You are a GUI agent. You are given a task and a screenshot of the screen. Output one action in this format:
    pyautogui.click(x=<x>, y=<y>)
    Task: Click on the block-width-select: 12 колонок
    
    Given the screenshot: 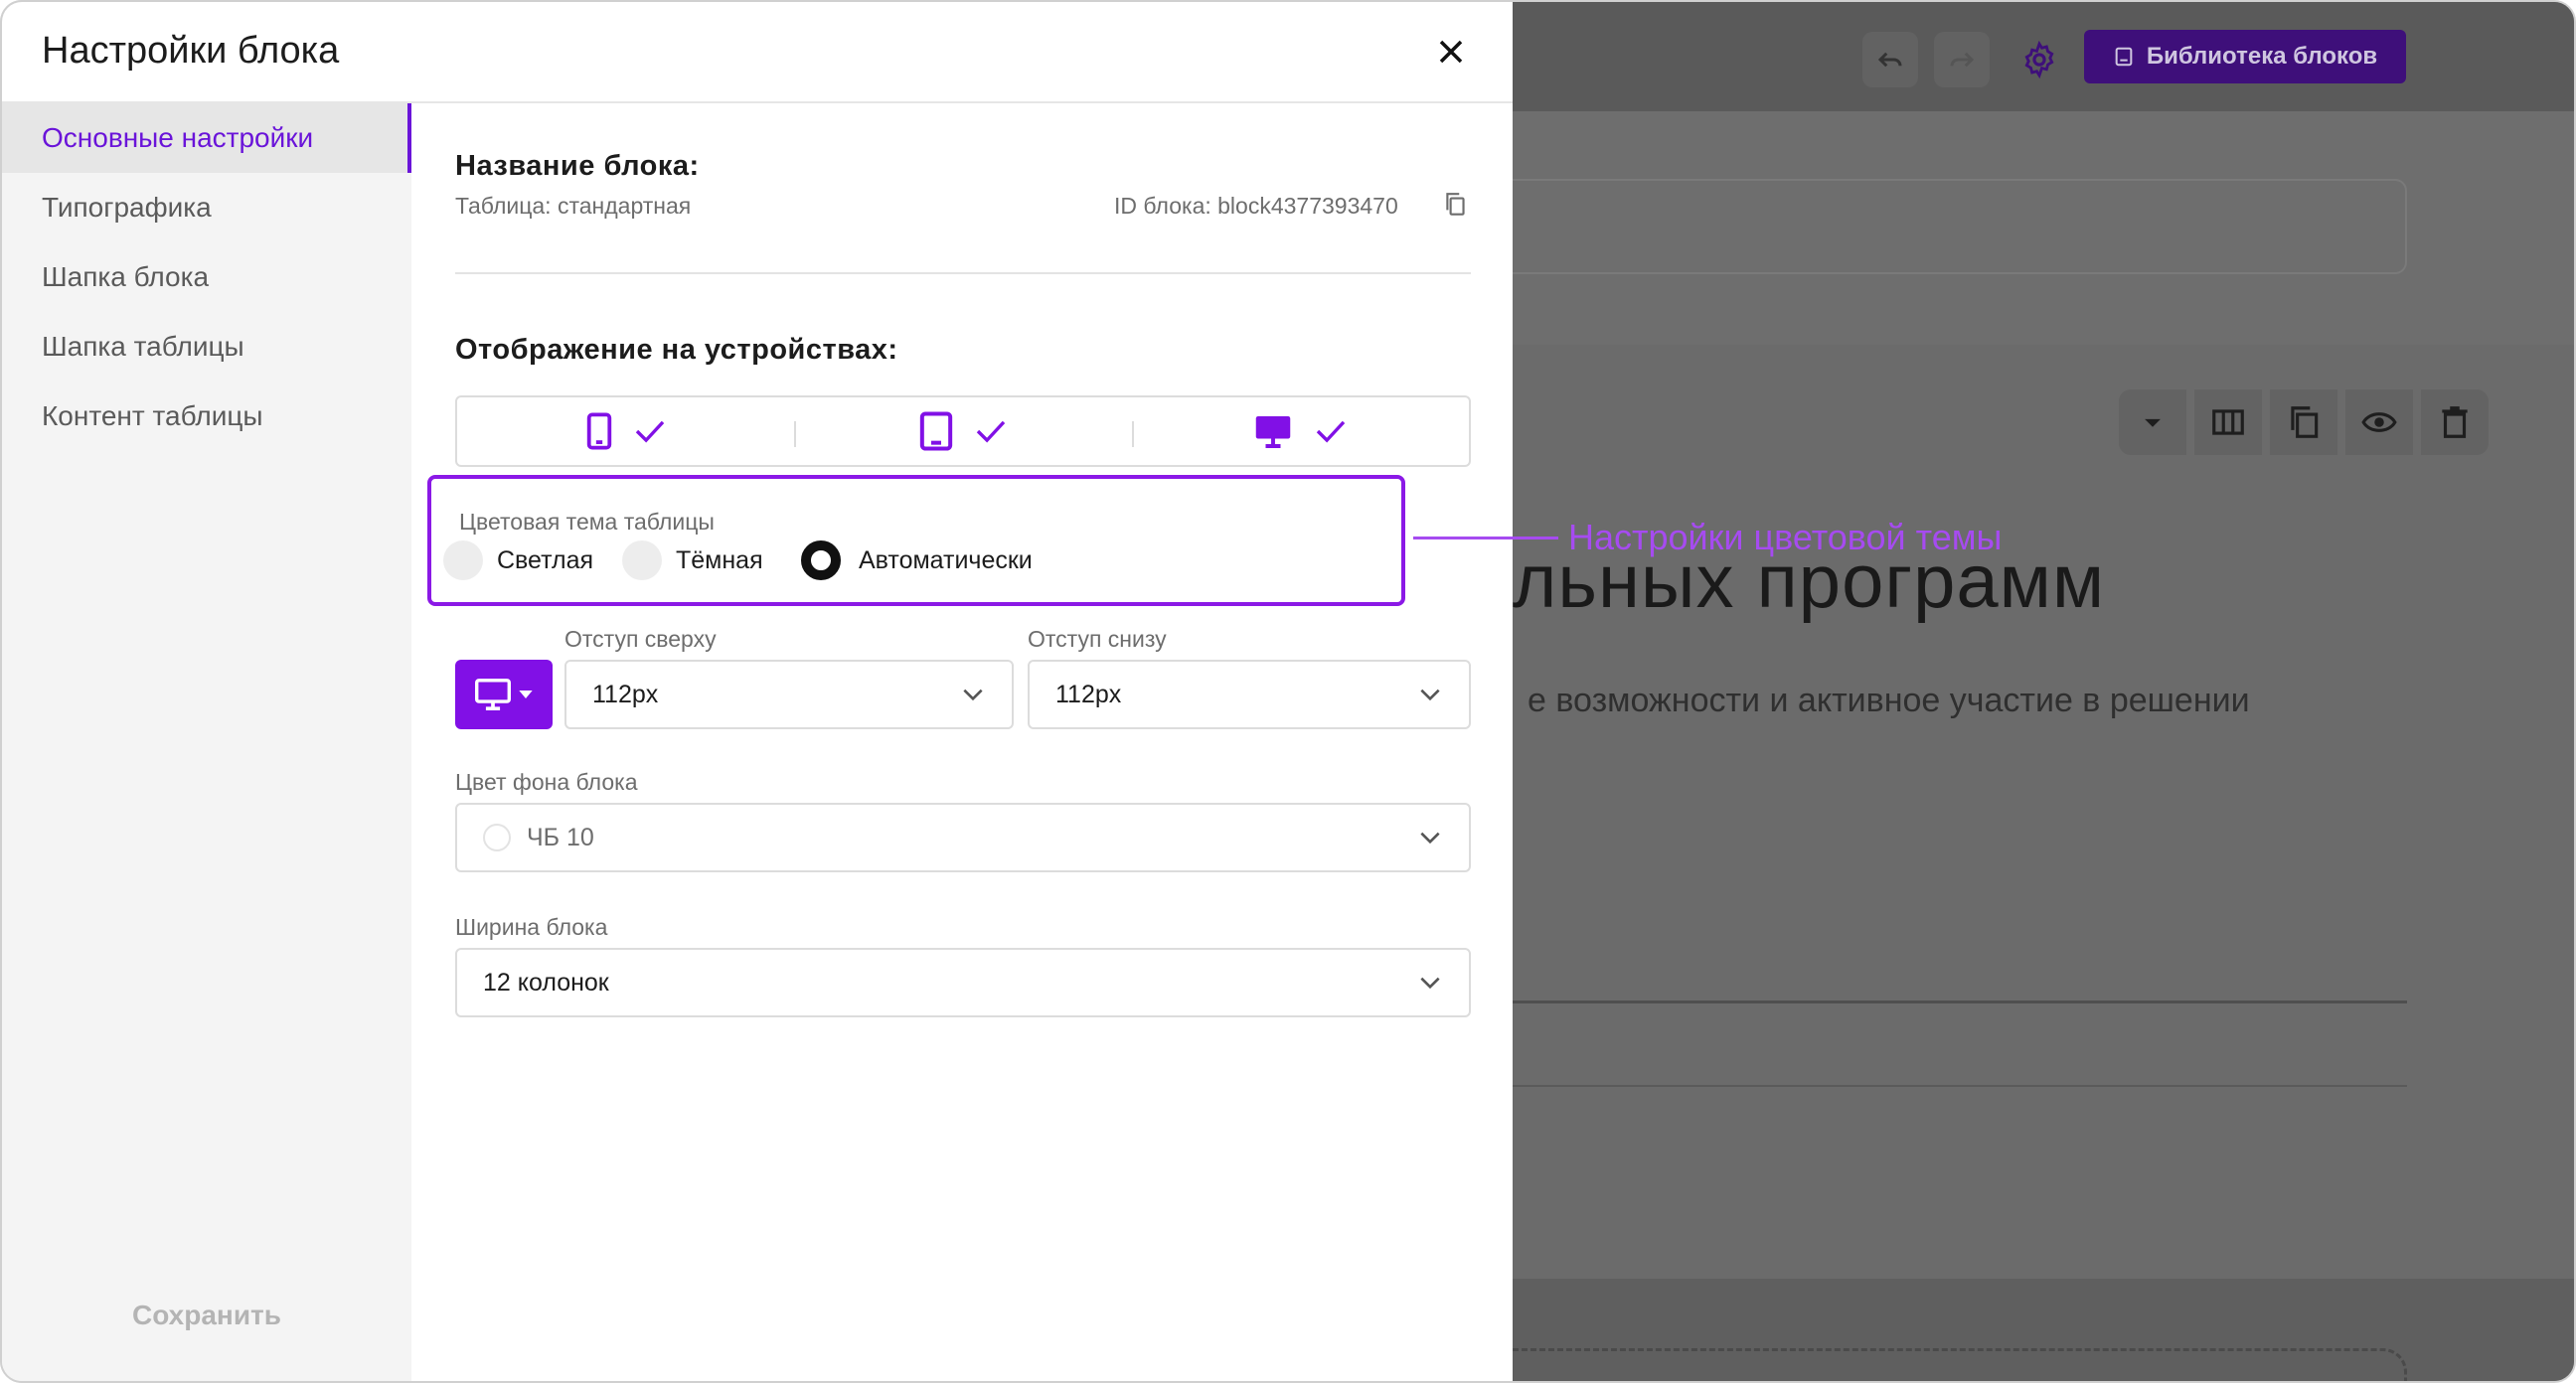 What is the action you would take?
    pyautogui.click(x=963, y=982)
    